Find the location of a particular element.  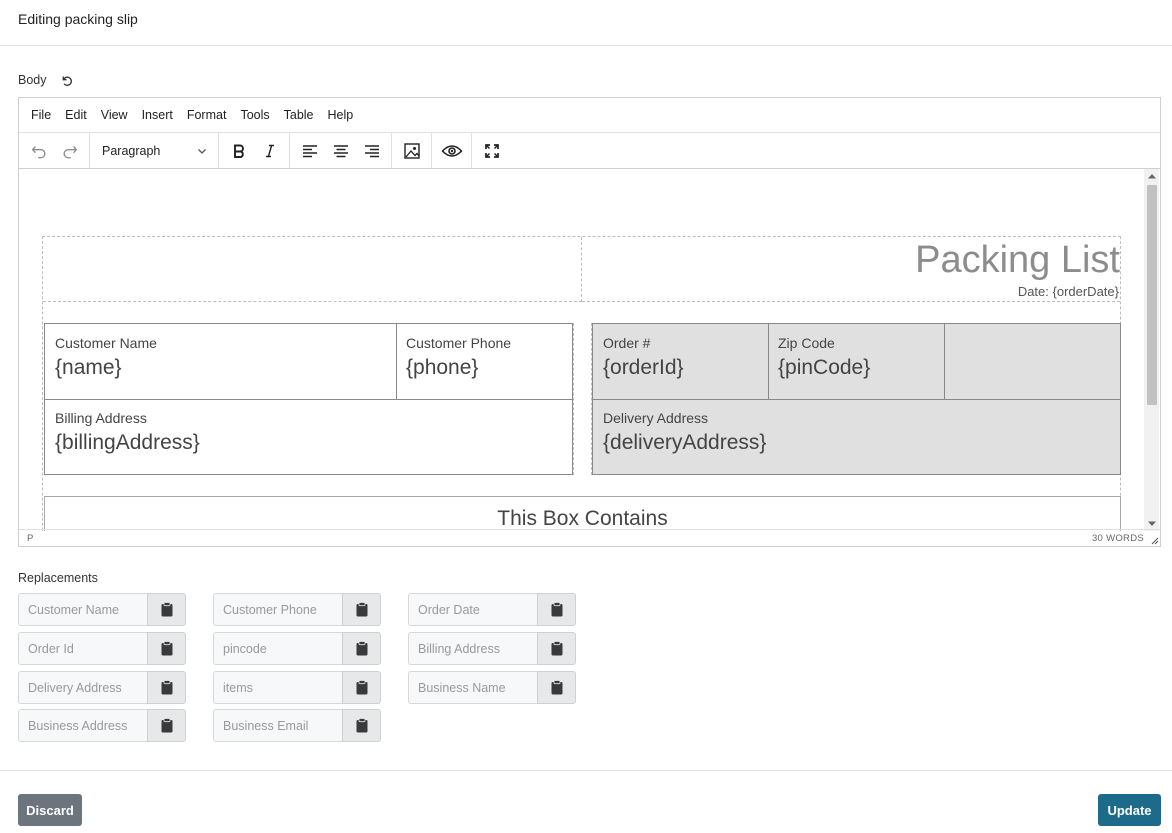

footer-divider is located at coordinates (586, 770).